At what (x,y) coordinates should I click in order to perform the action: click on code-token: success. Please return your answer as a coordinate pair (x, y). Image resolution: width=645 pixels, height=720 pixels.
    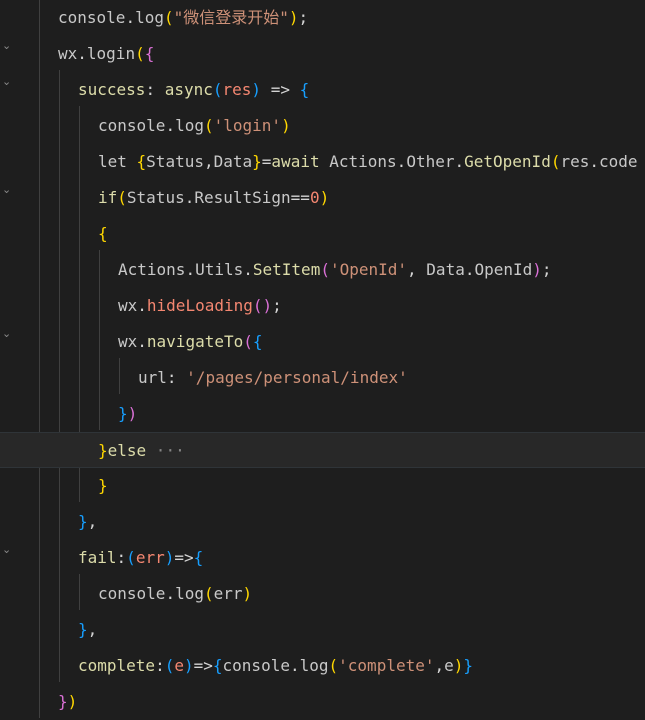
    Looking at the image, I should click on (112, 89).